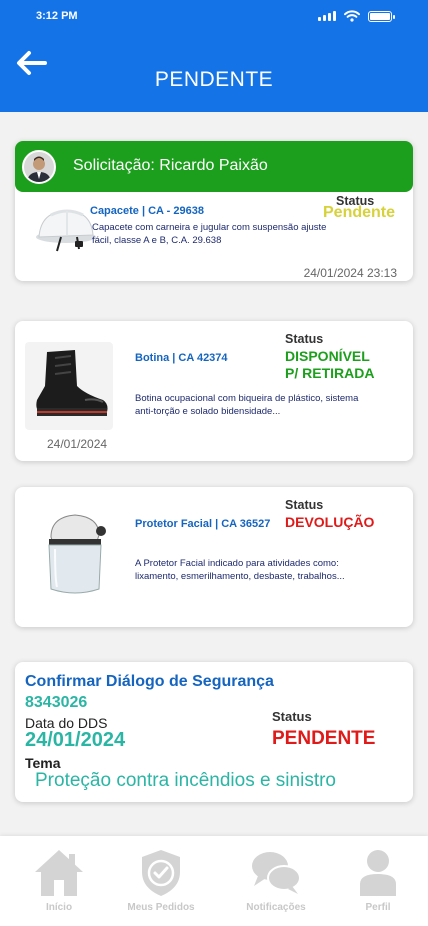  What do you see at coordinates (149, 681) in the screenshot?
I see `dds-title: Confirmar Diálogo de Segurança` at bounding box center [149, 681].